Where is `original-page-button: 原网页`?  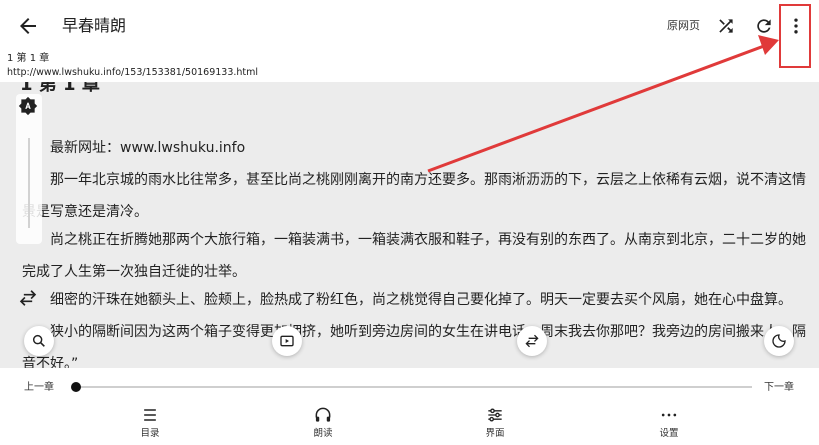 original-page-button: 原网页 is located at coordinates (683, 26).